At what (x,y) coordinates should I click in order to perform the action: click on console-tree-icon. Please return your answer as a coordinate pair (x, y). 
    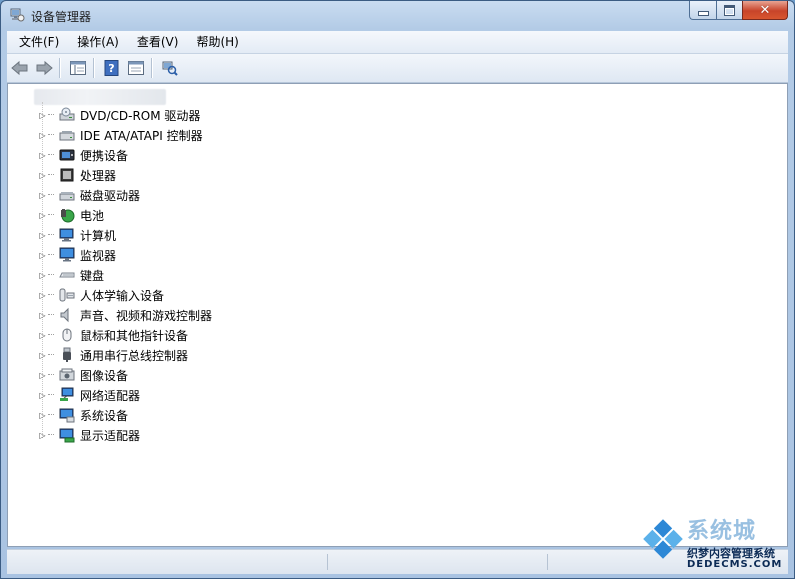
    Looking at the image, I should click on (78, 68).